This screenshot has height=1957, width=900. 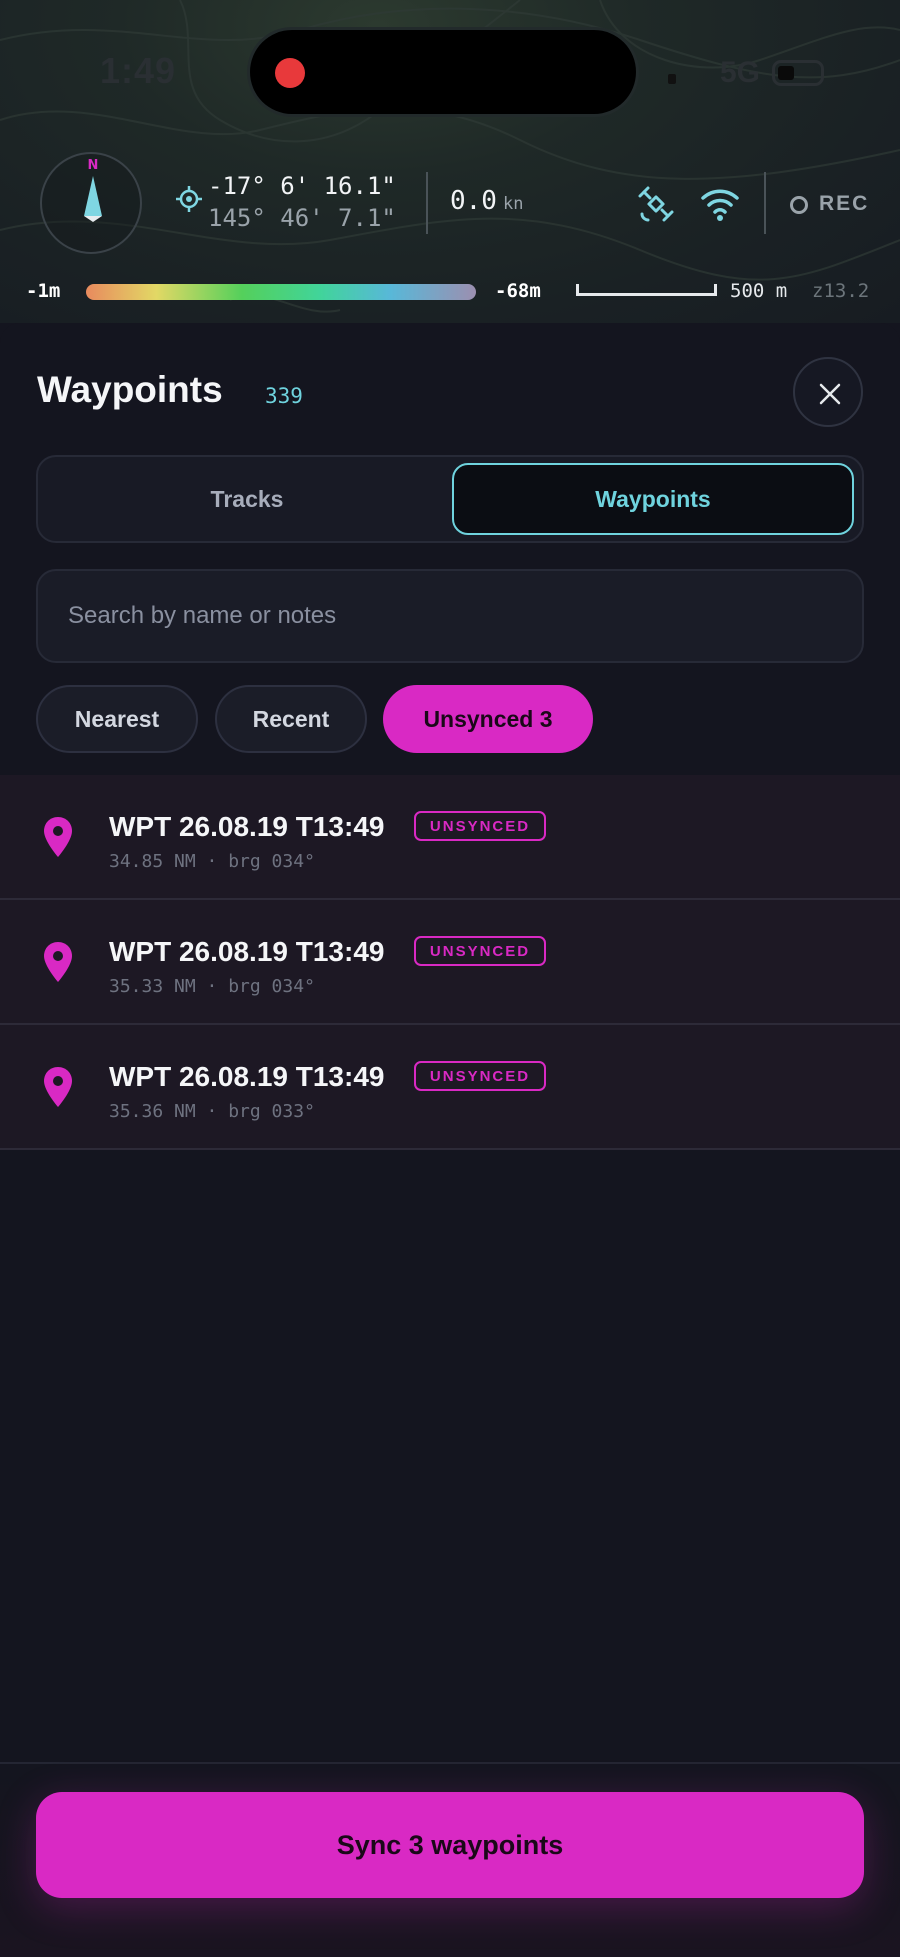 What do you see at coordinates (799, 205) in the screenshot?
I see `record-icon` at bounding box center [799, 205].